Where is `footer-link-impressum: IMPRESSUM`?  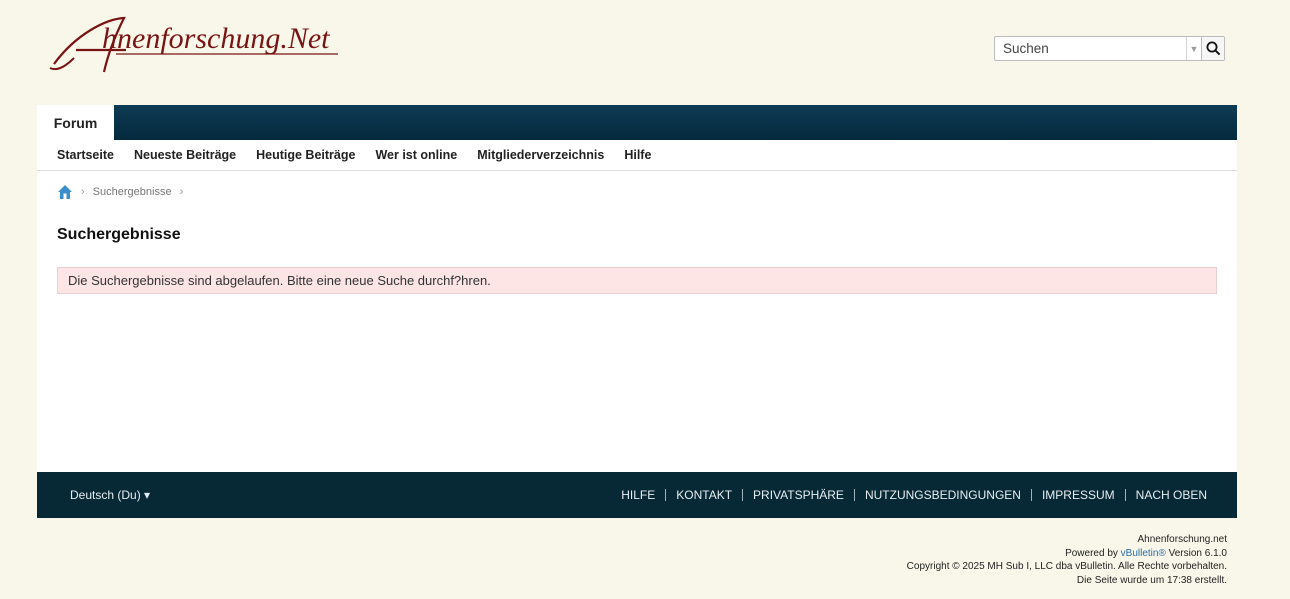
footer-link-impressum: IMPRESSUM is located at coordinates (1077, 495).